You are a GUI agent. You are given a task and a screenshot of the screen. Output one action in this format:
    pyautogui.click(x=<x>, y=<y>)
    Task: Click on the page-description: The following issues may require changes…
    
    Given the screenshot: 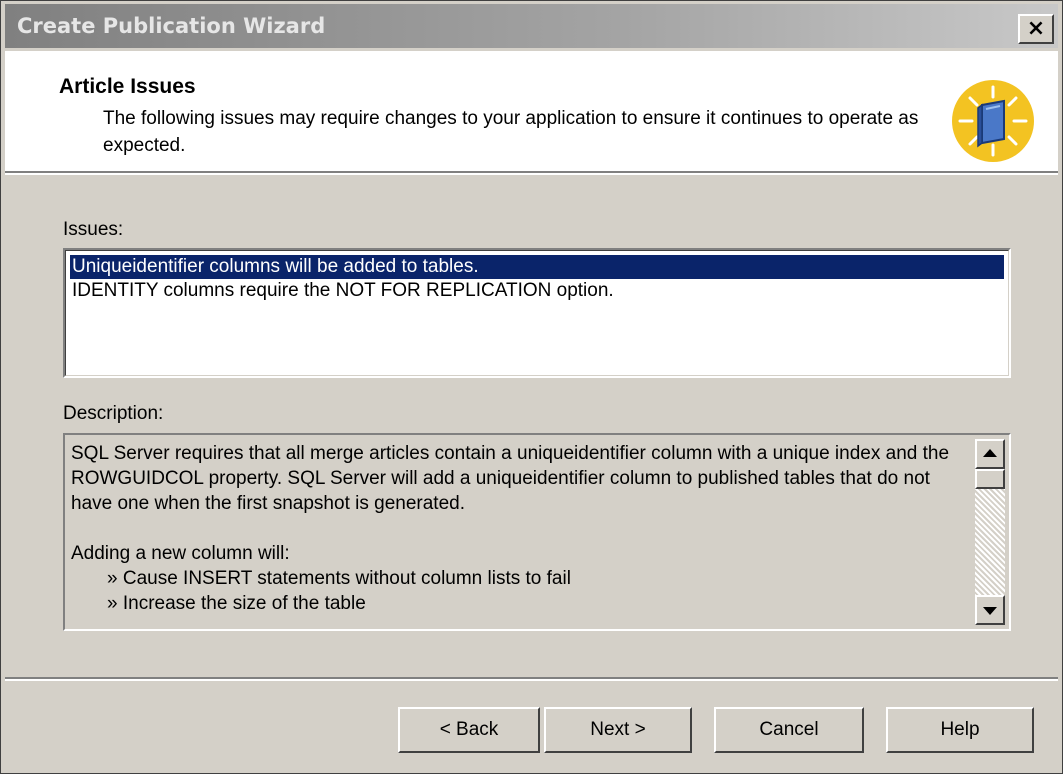 What is the action you would take?
    pyautogui.click(x=511, y=132)
    